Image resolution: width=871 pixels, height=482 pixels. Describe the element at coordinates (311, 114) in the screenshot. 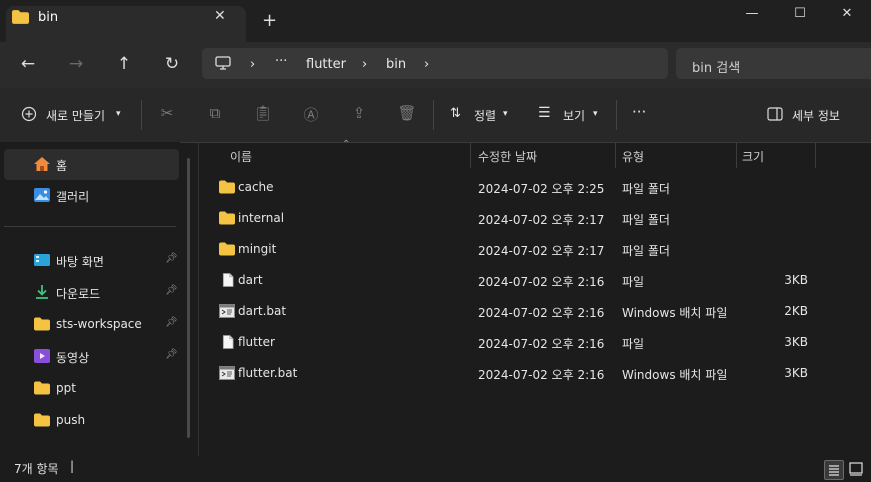

I see `rename-icon: Ⓐ` at that location.